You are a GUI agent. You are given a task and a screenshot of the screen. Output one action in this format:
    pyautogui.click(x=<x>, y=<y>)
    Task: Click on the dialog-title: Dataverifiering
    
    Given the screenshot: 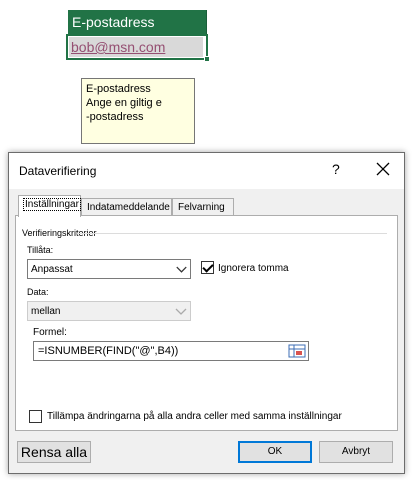 What is the action you would take?
    pyautogui.click(x=58, y=171)
    